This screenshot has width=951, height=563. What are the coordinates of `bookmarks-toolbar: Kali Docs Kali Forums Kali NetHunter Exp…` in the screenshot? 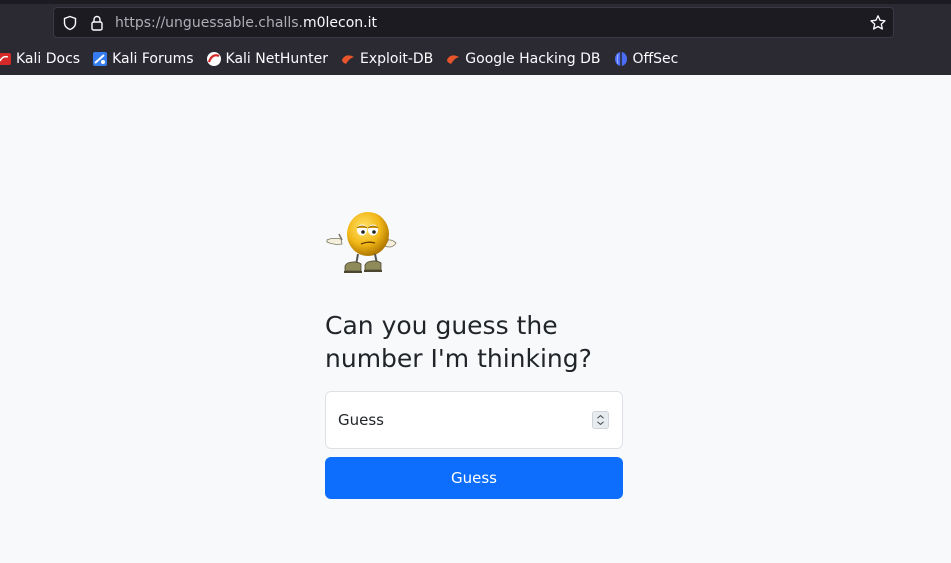 It's located at (475, 59).